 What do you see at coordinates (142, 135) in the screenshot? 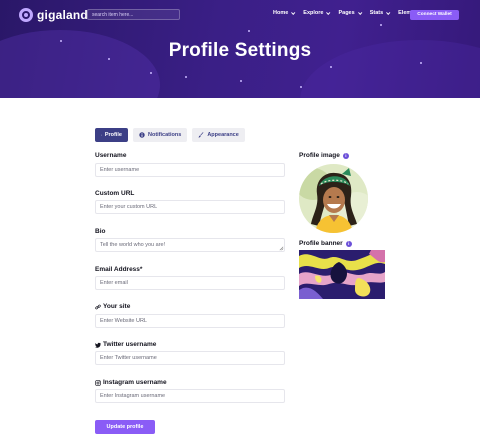
I see `info-circle-icon` at bounding box center [142, 135].